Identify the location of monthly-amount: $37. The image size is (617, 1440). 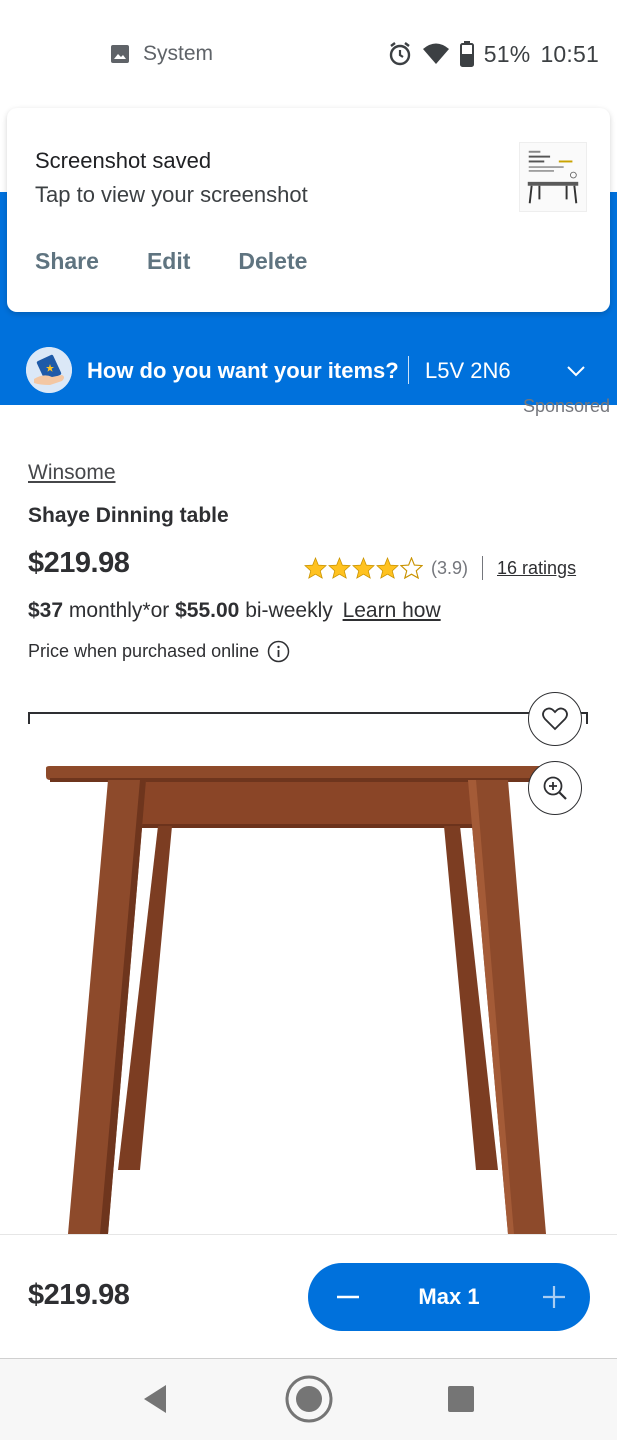
(46, 610).